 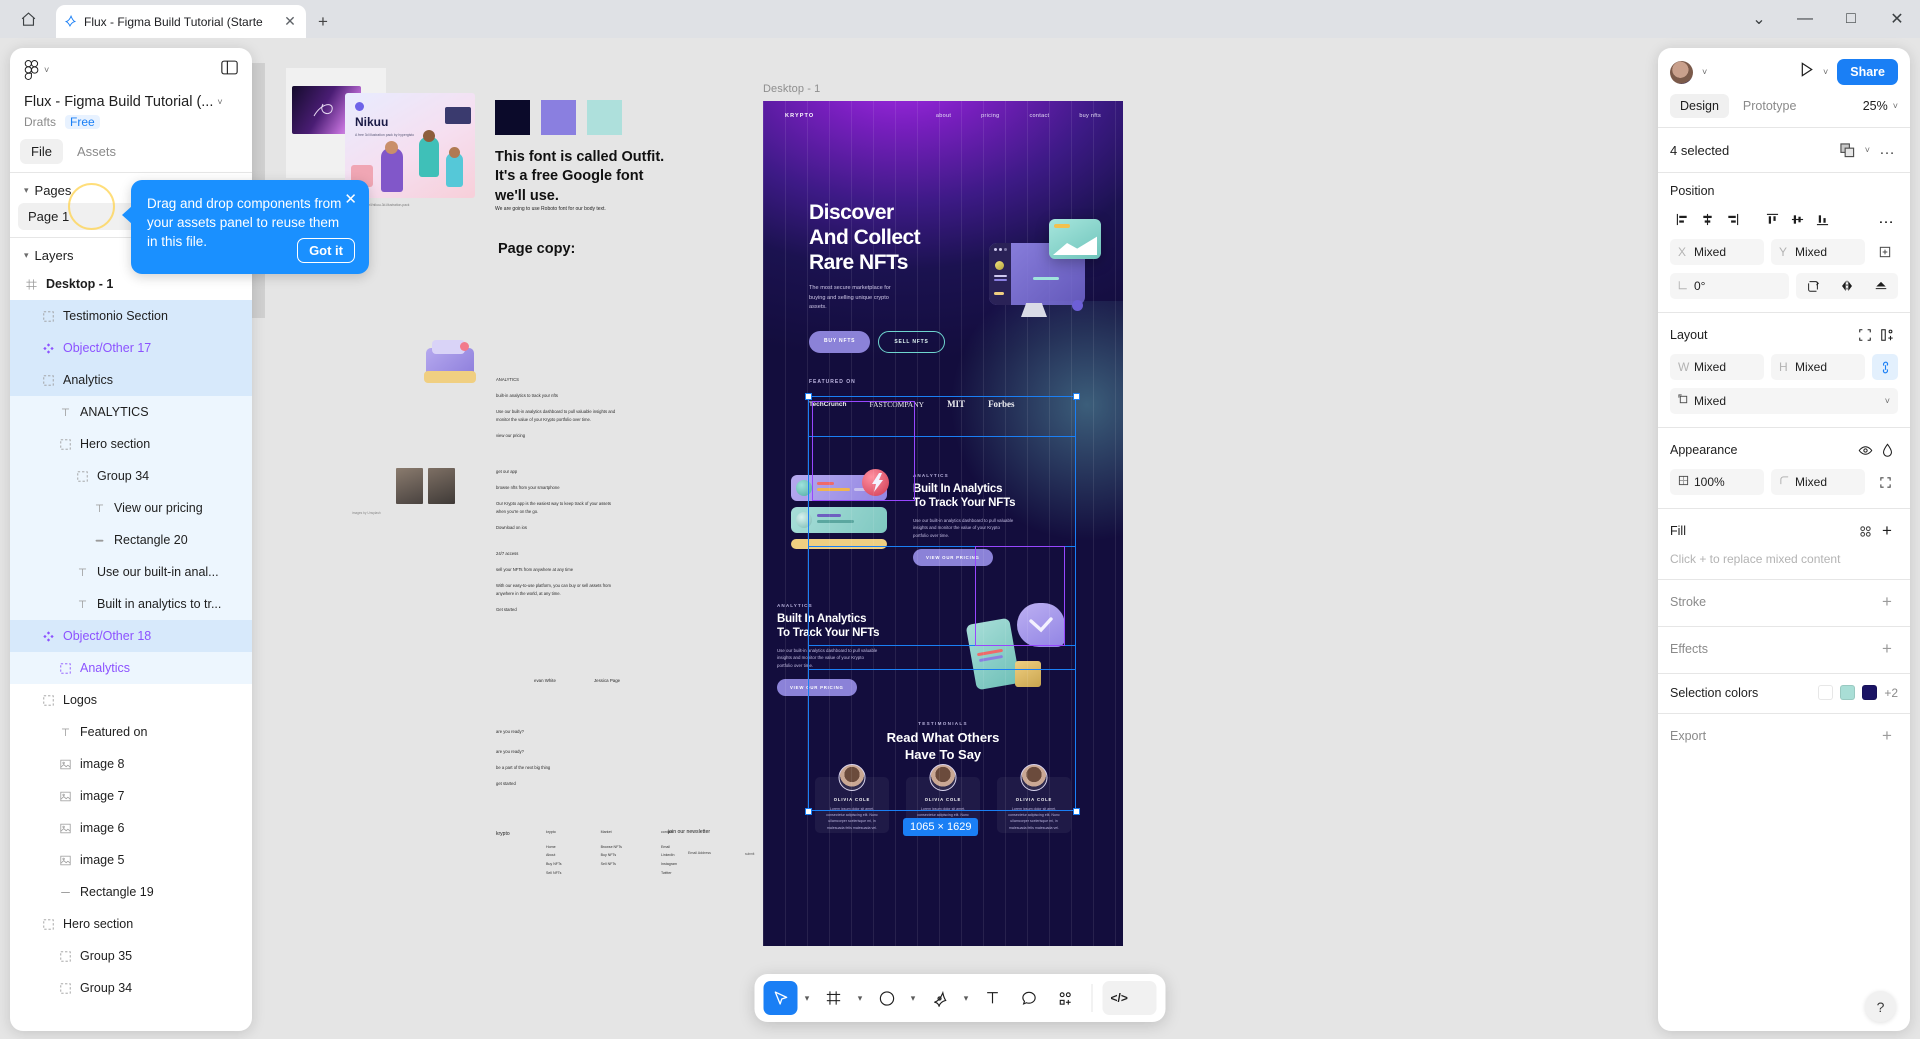 What do you see at coordinates (1759, 19) in the screenshot?
I see `chevron-down-icon: ⌄` at bounding box center [1759, 19].